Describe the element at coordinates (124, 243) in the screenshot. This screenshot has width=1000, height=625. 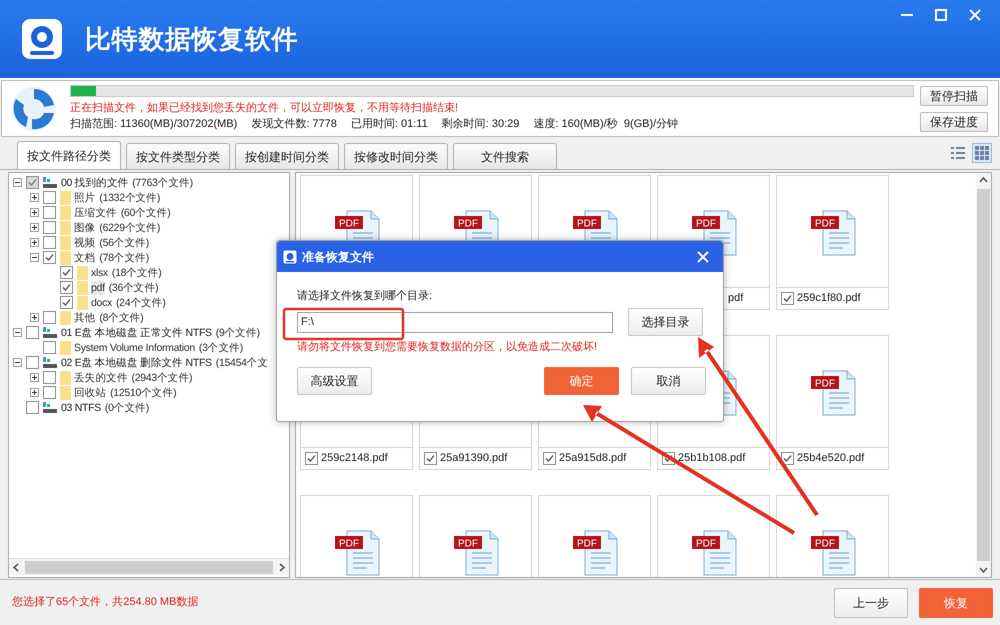
I see `file-count: (56个文件)` at that location.